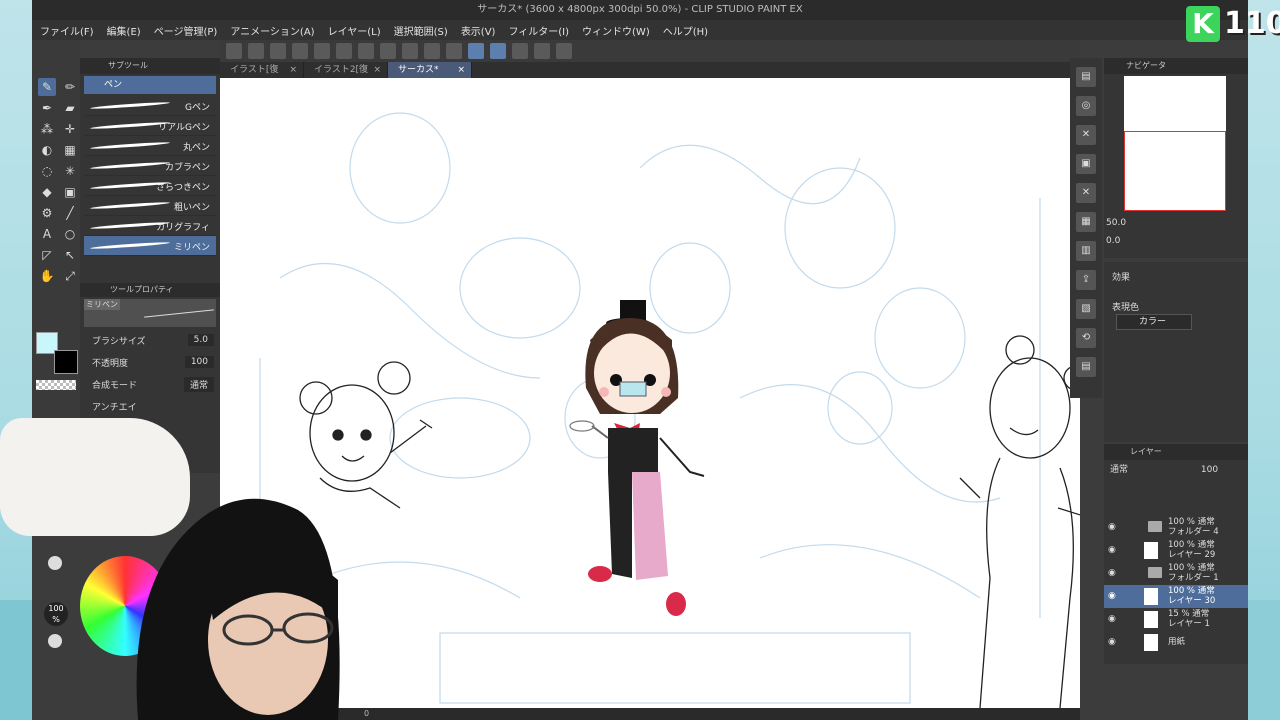 This screenshot has height=720, width=1280. I want to click on opacity-chip: 100 %, so click(56, 614).